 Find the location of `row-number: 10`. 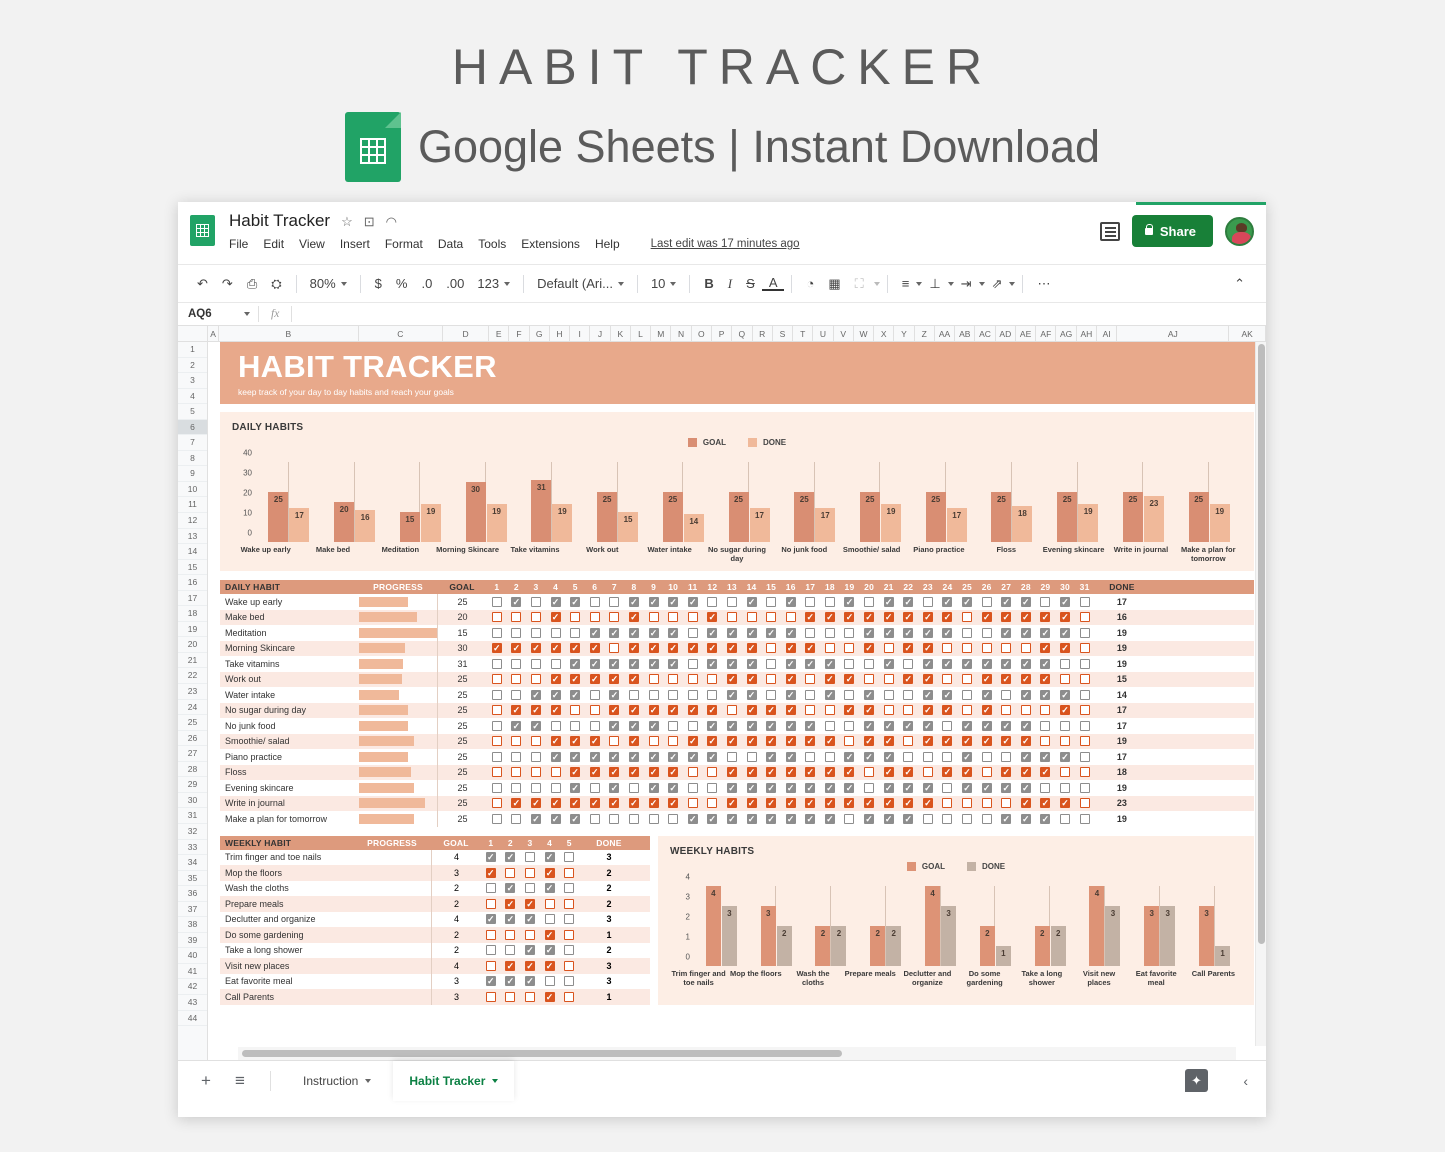

row-number: 10 is located at coordinates (192, 490).